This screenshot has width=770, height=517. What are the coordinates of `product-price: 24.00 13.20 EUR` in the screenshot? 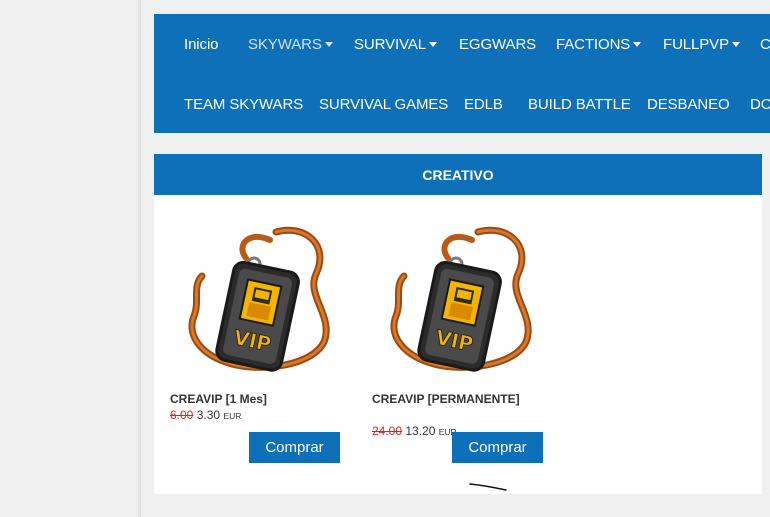 It's located at (414, 431).